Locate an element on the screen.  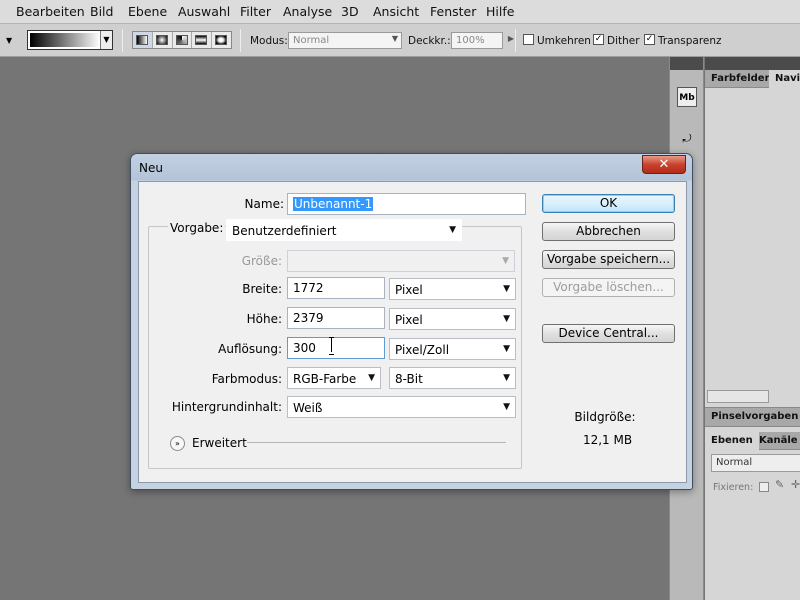
height-value: 2379 is located at coordinates (308, 318).